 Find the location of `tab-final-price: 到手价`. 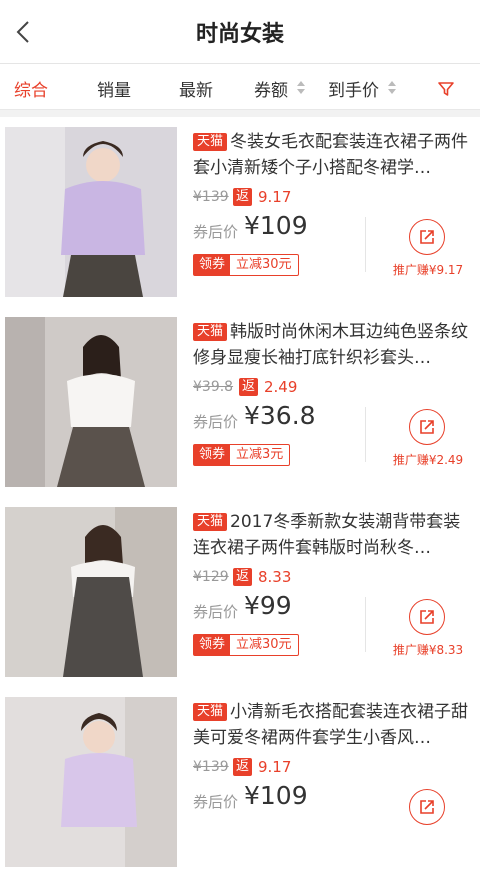

tab-final-price: 到手价 is located at coordinates (353, 88).